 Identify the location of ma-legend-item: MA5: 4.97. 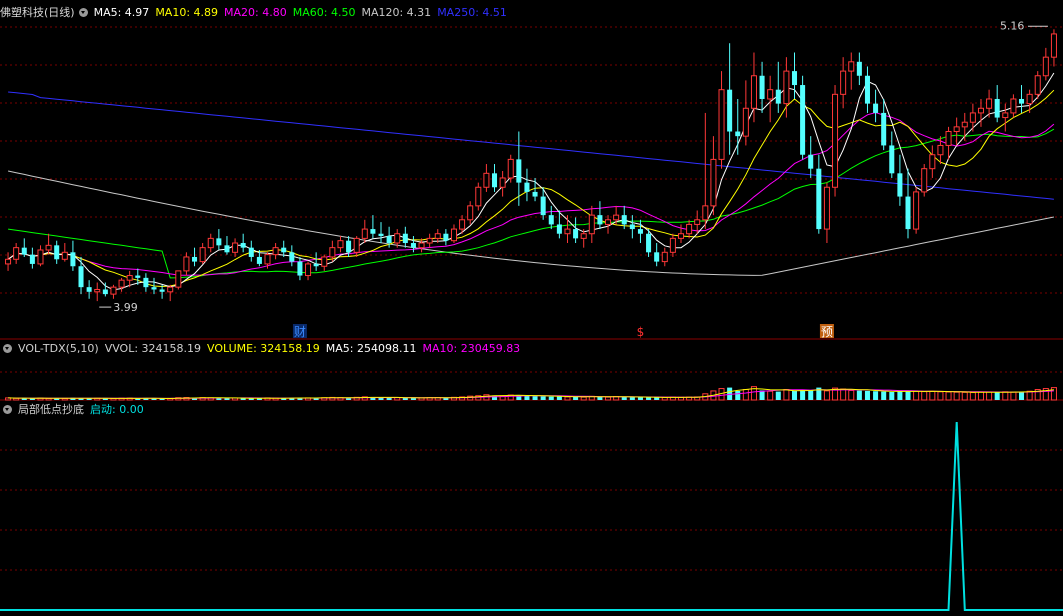
(121, 12).